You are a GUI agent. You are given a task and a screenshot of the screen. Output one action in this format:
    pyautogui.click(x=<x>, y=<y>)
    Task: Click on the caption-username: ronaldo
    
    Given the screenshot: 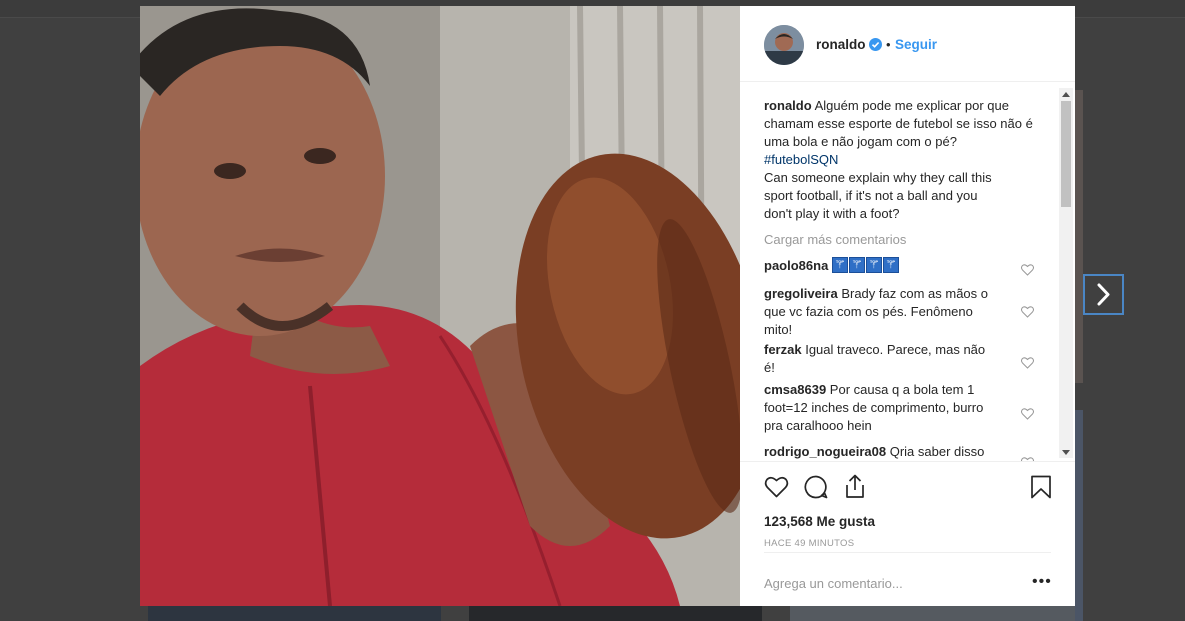 What is the action you would take?
    pyautogui.click(x=788, y=105)
    